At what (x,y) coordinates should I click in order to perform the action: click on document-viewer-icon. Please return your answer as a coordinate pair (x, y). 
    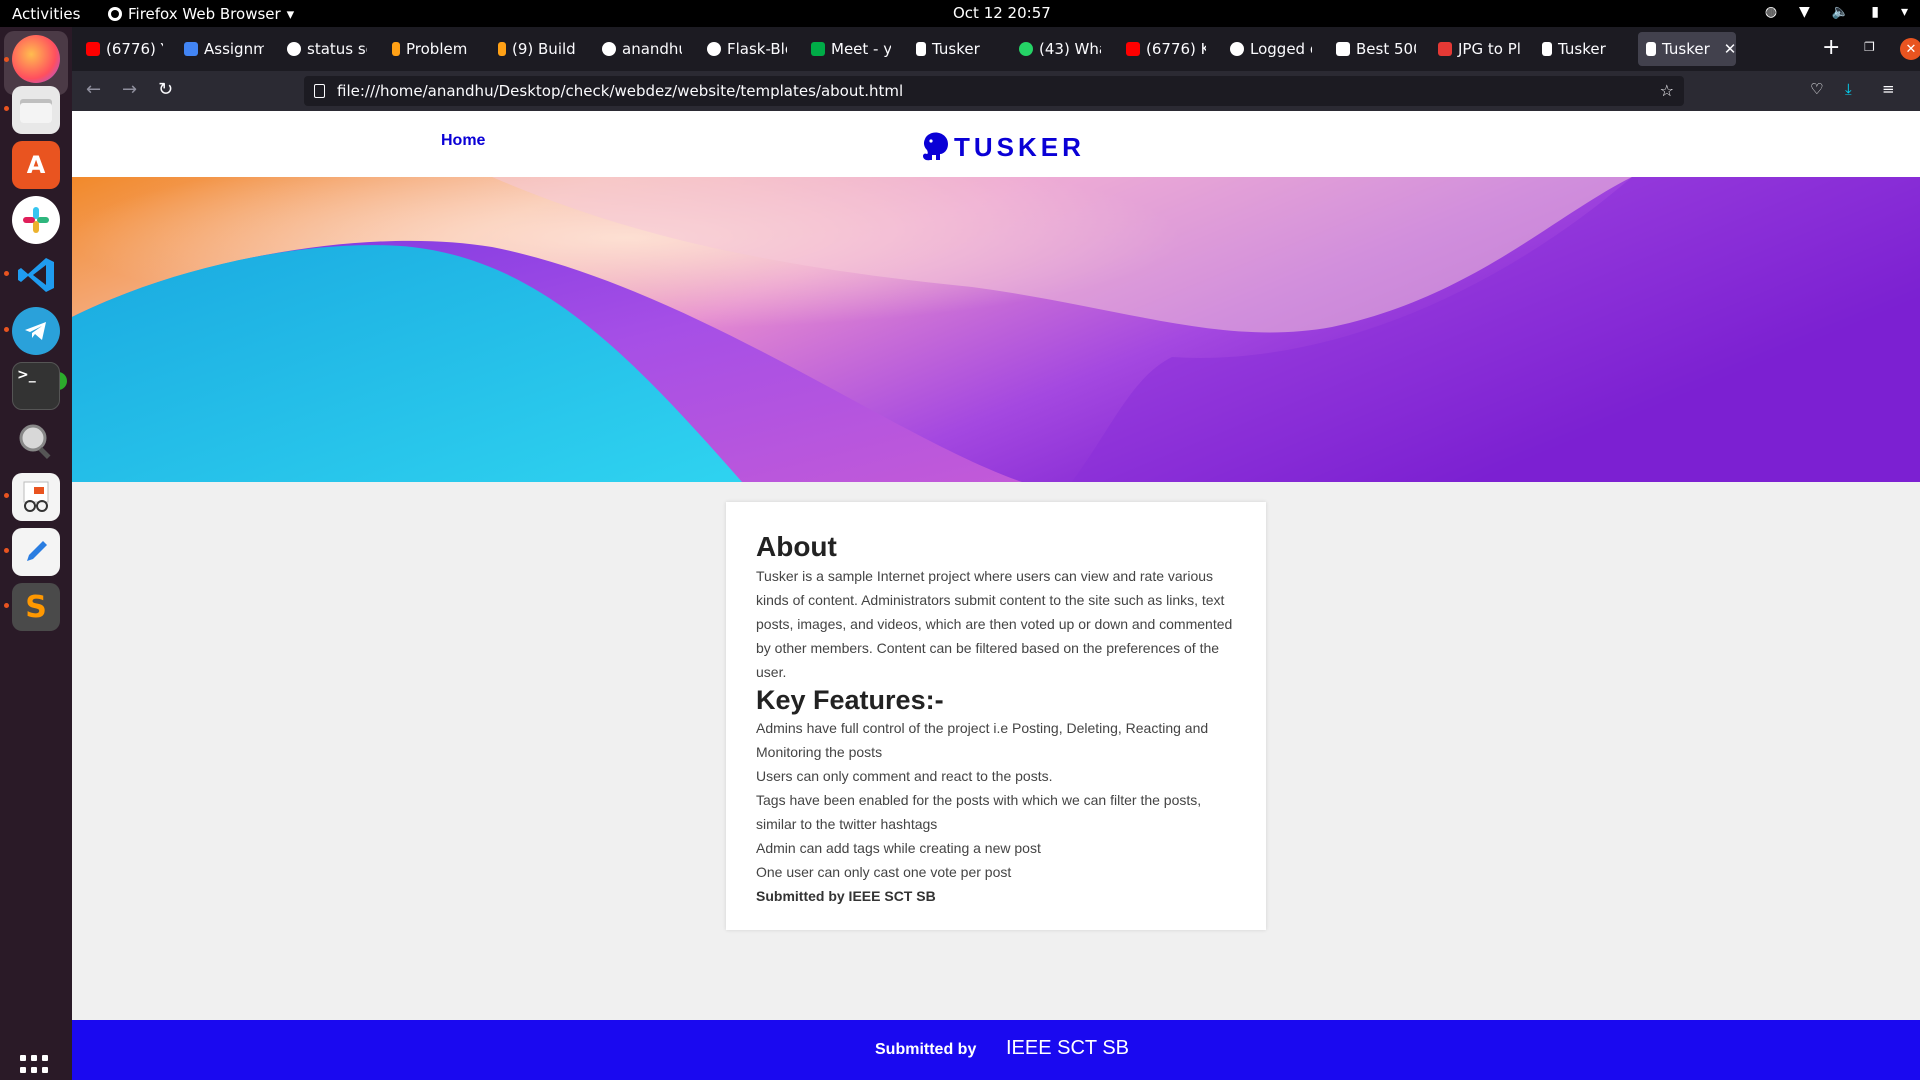
    Looking at the image, I should click on (36, 497).